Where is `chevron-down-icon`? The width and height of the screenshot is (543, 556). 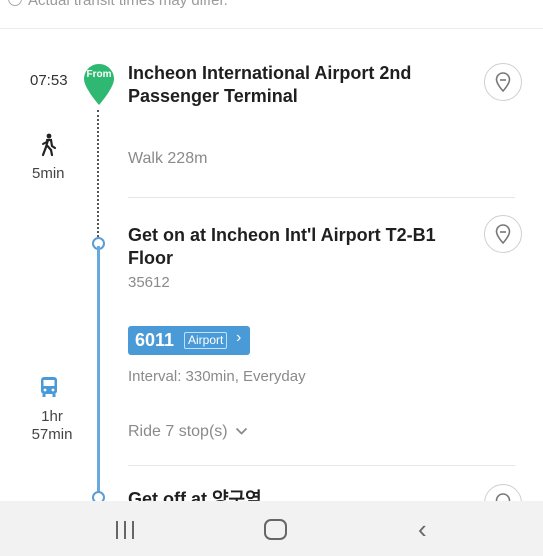
chevron-down-icon is located at coordinates (241, 431).